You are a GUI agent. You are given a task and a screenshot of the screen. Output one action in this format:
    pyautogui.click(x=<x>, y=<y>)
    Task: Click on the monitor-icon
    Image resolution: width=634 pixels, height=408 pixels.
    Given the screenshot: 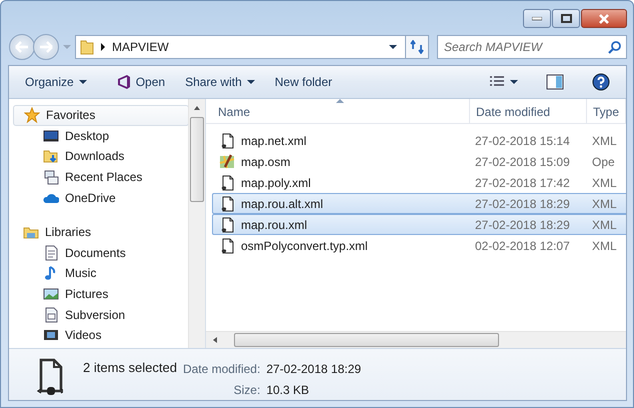 What is the action you would take?
    pyautogui.click(x=51, y=136)
    